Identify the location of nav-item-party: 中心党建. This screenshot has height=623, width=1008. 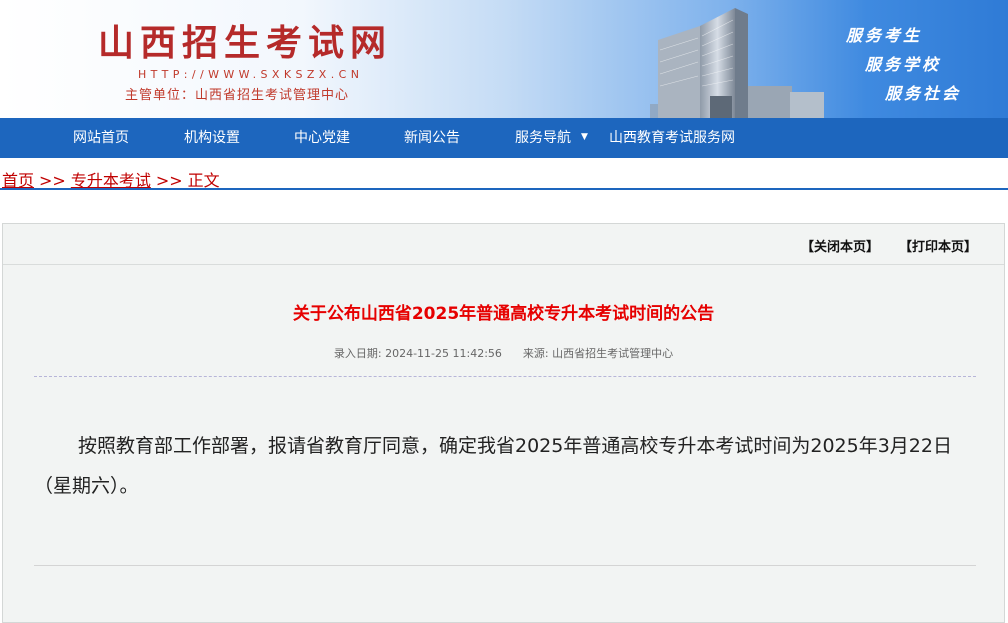
(322, 138).